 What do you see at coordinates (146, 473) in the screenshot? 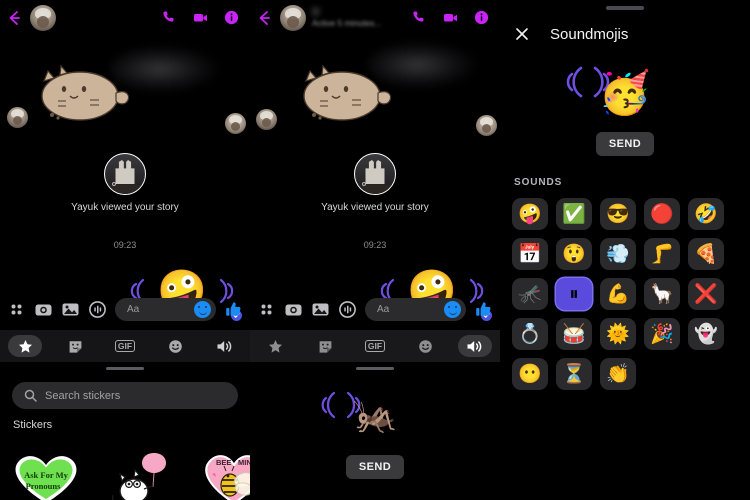
I see `sticker-simon-cat` at bounding box center [146, 473].